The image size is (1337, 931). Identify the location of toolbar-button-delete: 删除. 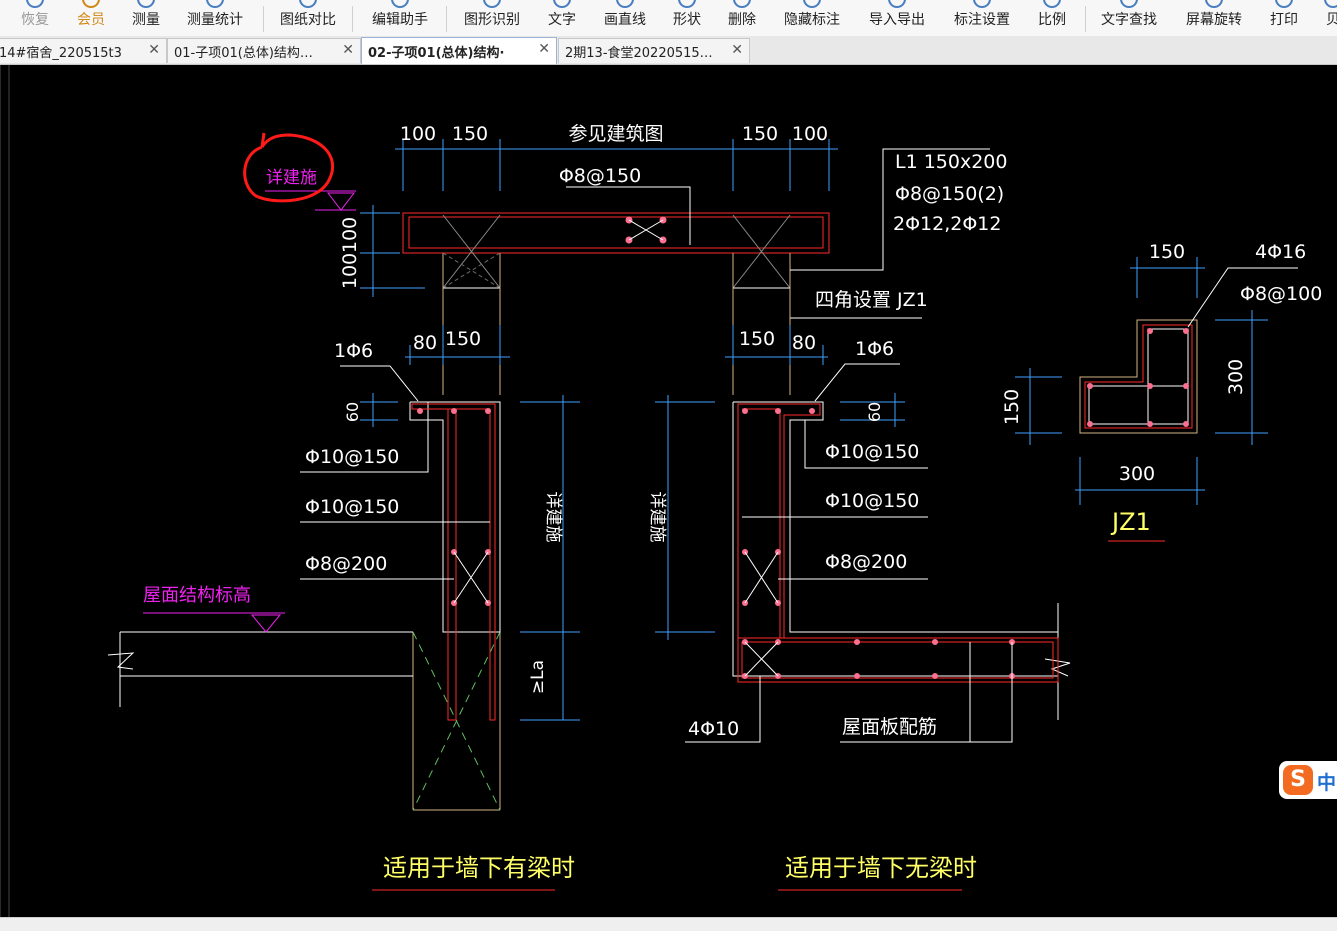
(742, 18).